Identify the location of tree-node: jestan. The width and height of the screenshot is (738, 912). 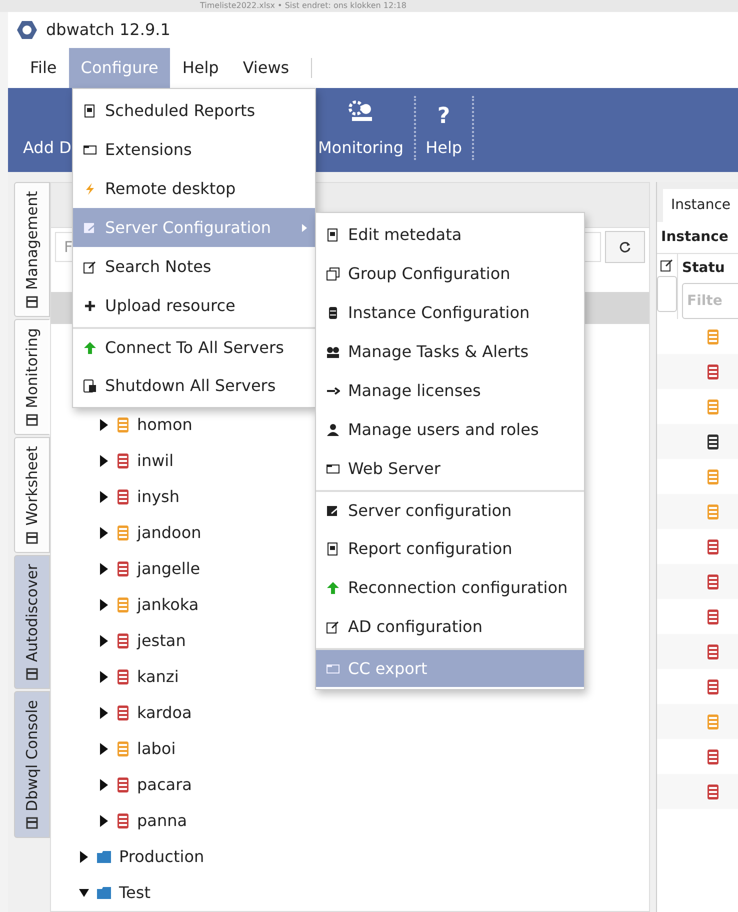
(120, 641).